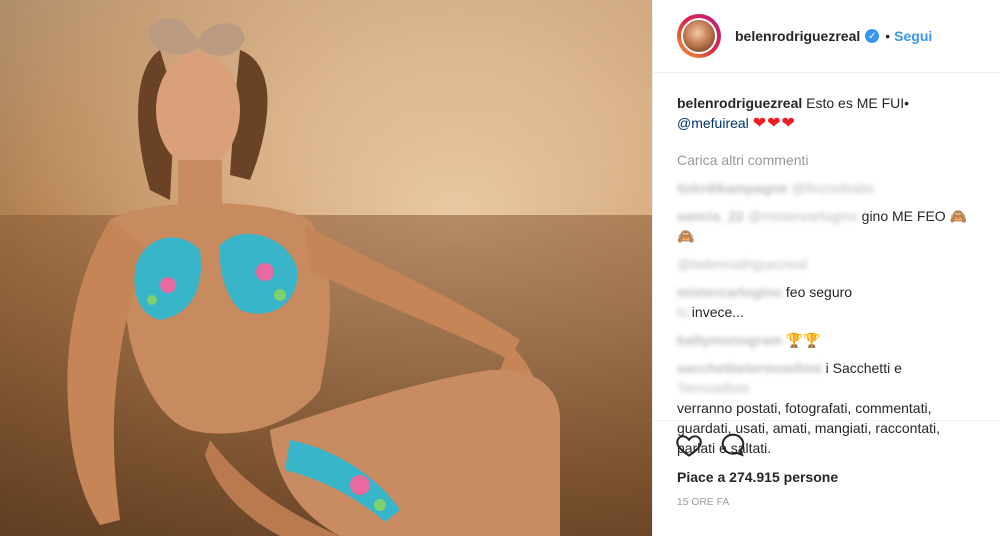  I want to click on post-actions: Piace a 274.915 persone 15 ORE FA, so click(826, 464).